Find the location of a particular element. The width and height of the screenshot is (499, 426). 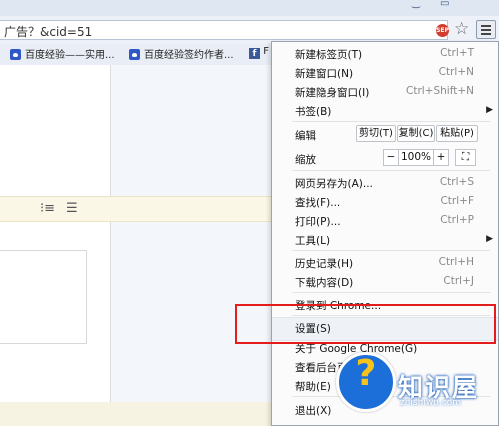

facebook-icon: f is located at coordinates (254, 53).